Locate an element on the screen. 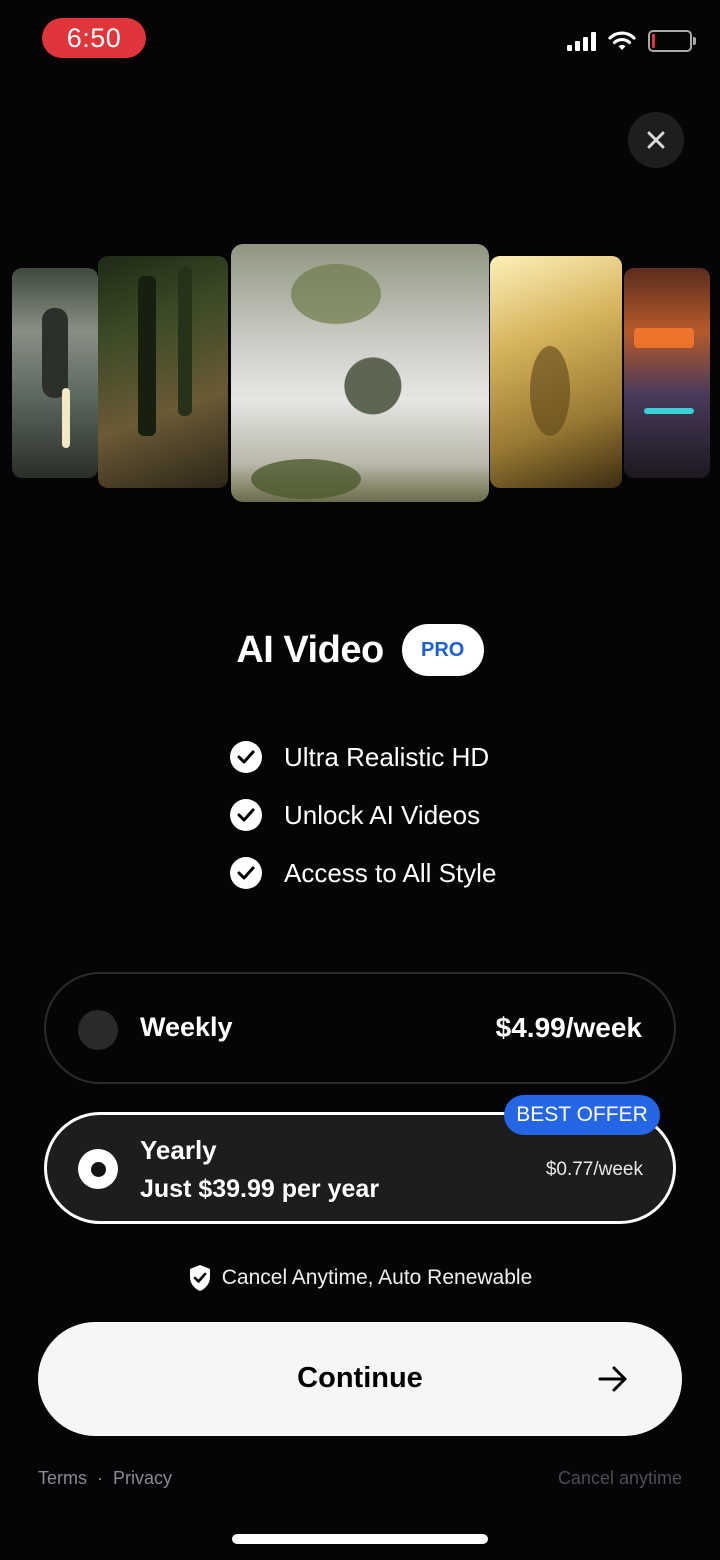 This screenshot has width=720, height=1560. preview-card-neon-city is located at coordinates (667, 373).